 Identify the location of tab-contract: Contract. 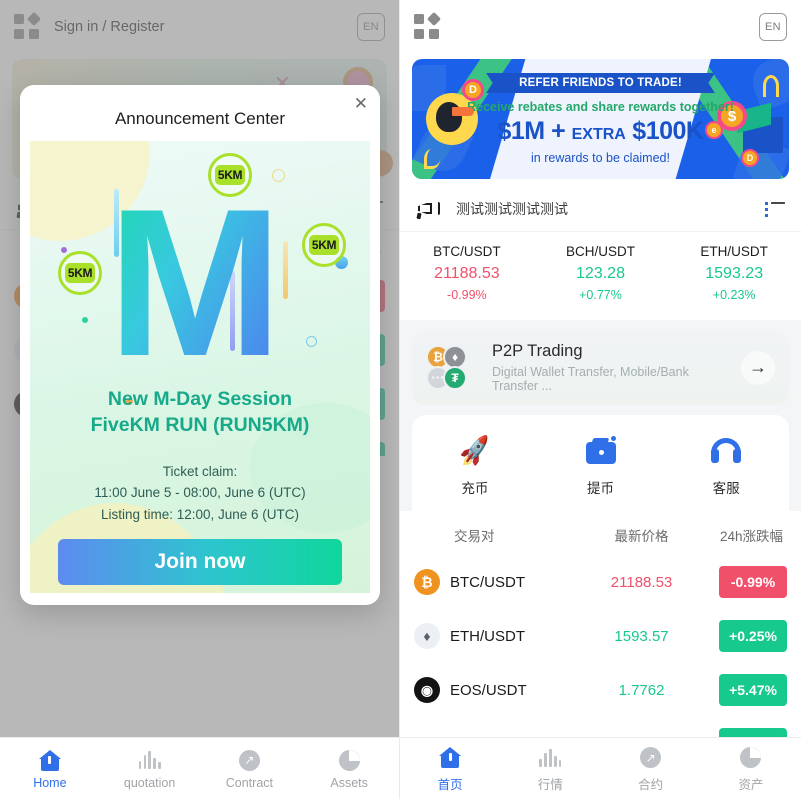
(250, 768).